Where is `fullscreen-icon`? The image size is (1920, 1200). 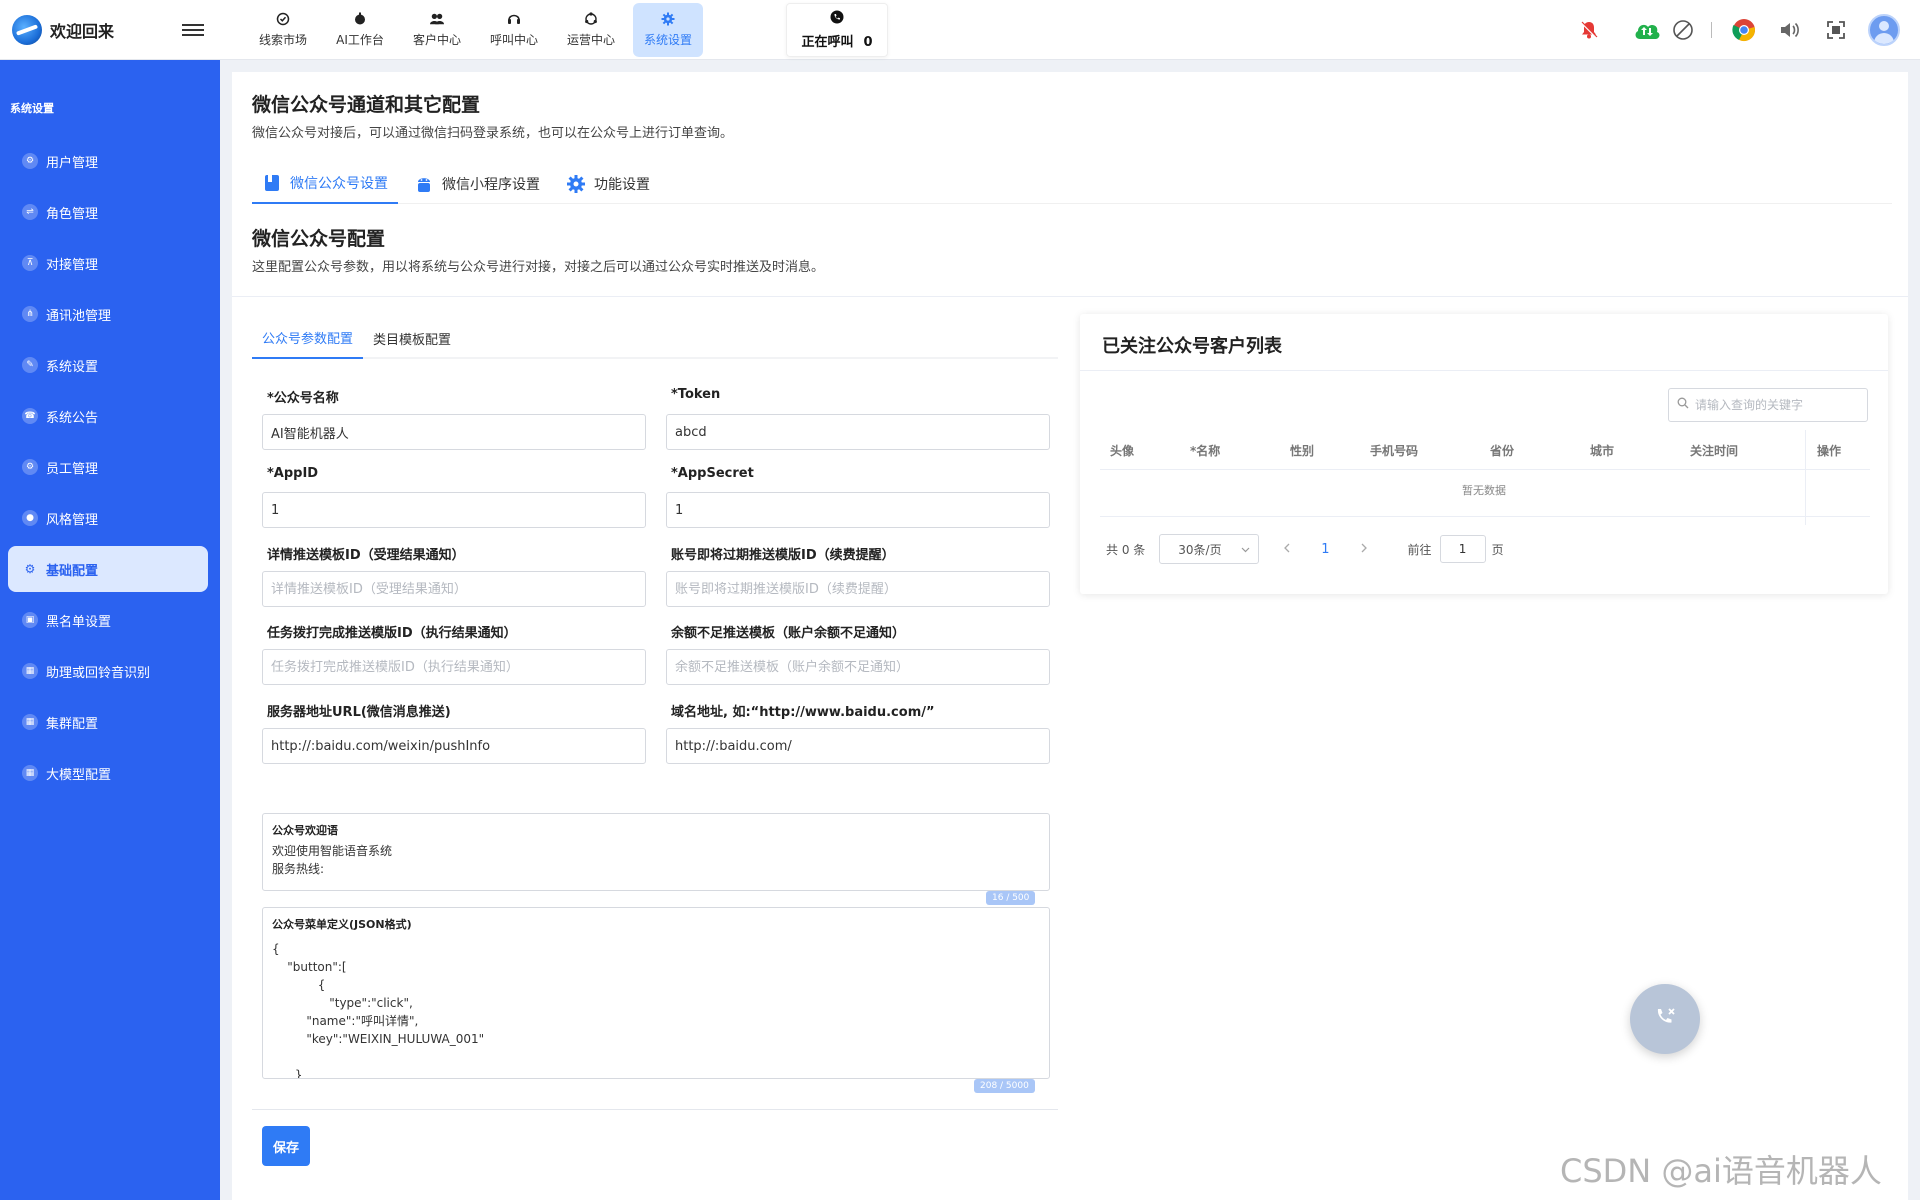 fullscreen-icon is located at coordinates (1836, 30).